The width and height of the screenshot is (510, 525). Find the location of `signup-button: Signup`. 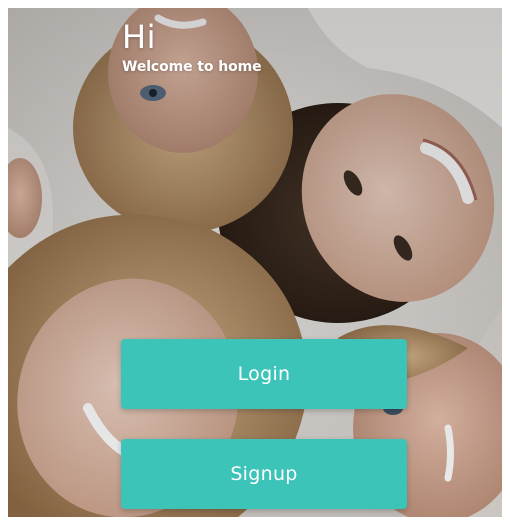

signup-button: Signup is located at coordinates (264, 474).